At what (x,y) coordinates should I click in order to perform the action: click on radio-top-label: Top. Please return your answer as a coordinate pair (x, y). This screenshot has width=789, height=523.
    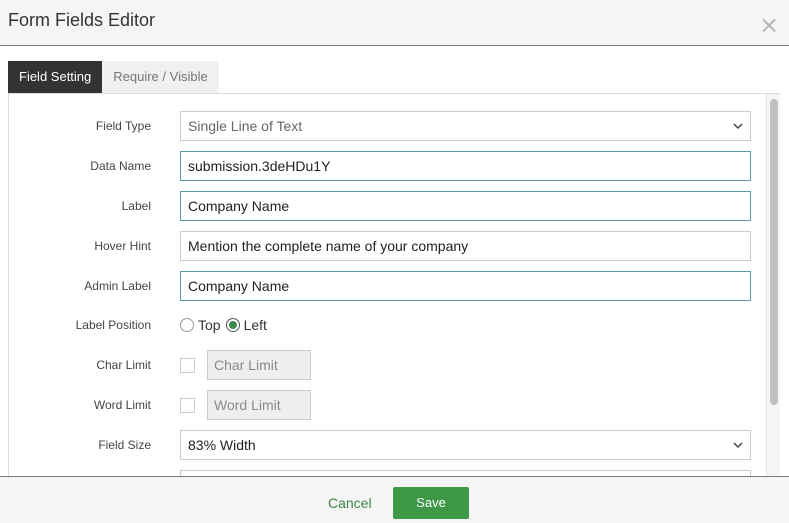
    Looking at the image, I should click on (209, 325).